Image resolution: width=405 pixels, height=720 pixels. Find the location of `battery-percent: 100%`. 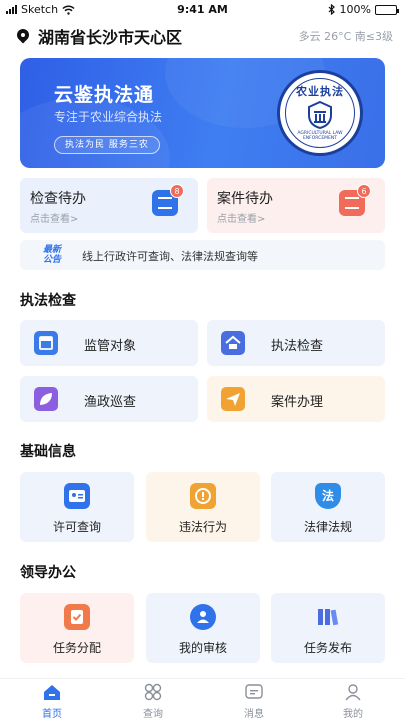

battery-percent: 100% is located at coordinates (355, 9).